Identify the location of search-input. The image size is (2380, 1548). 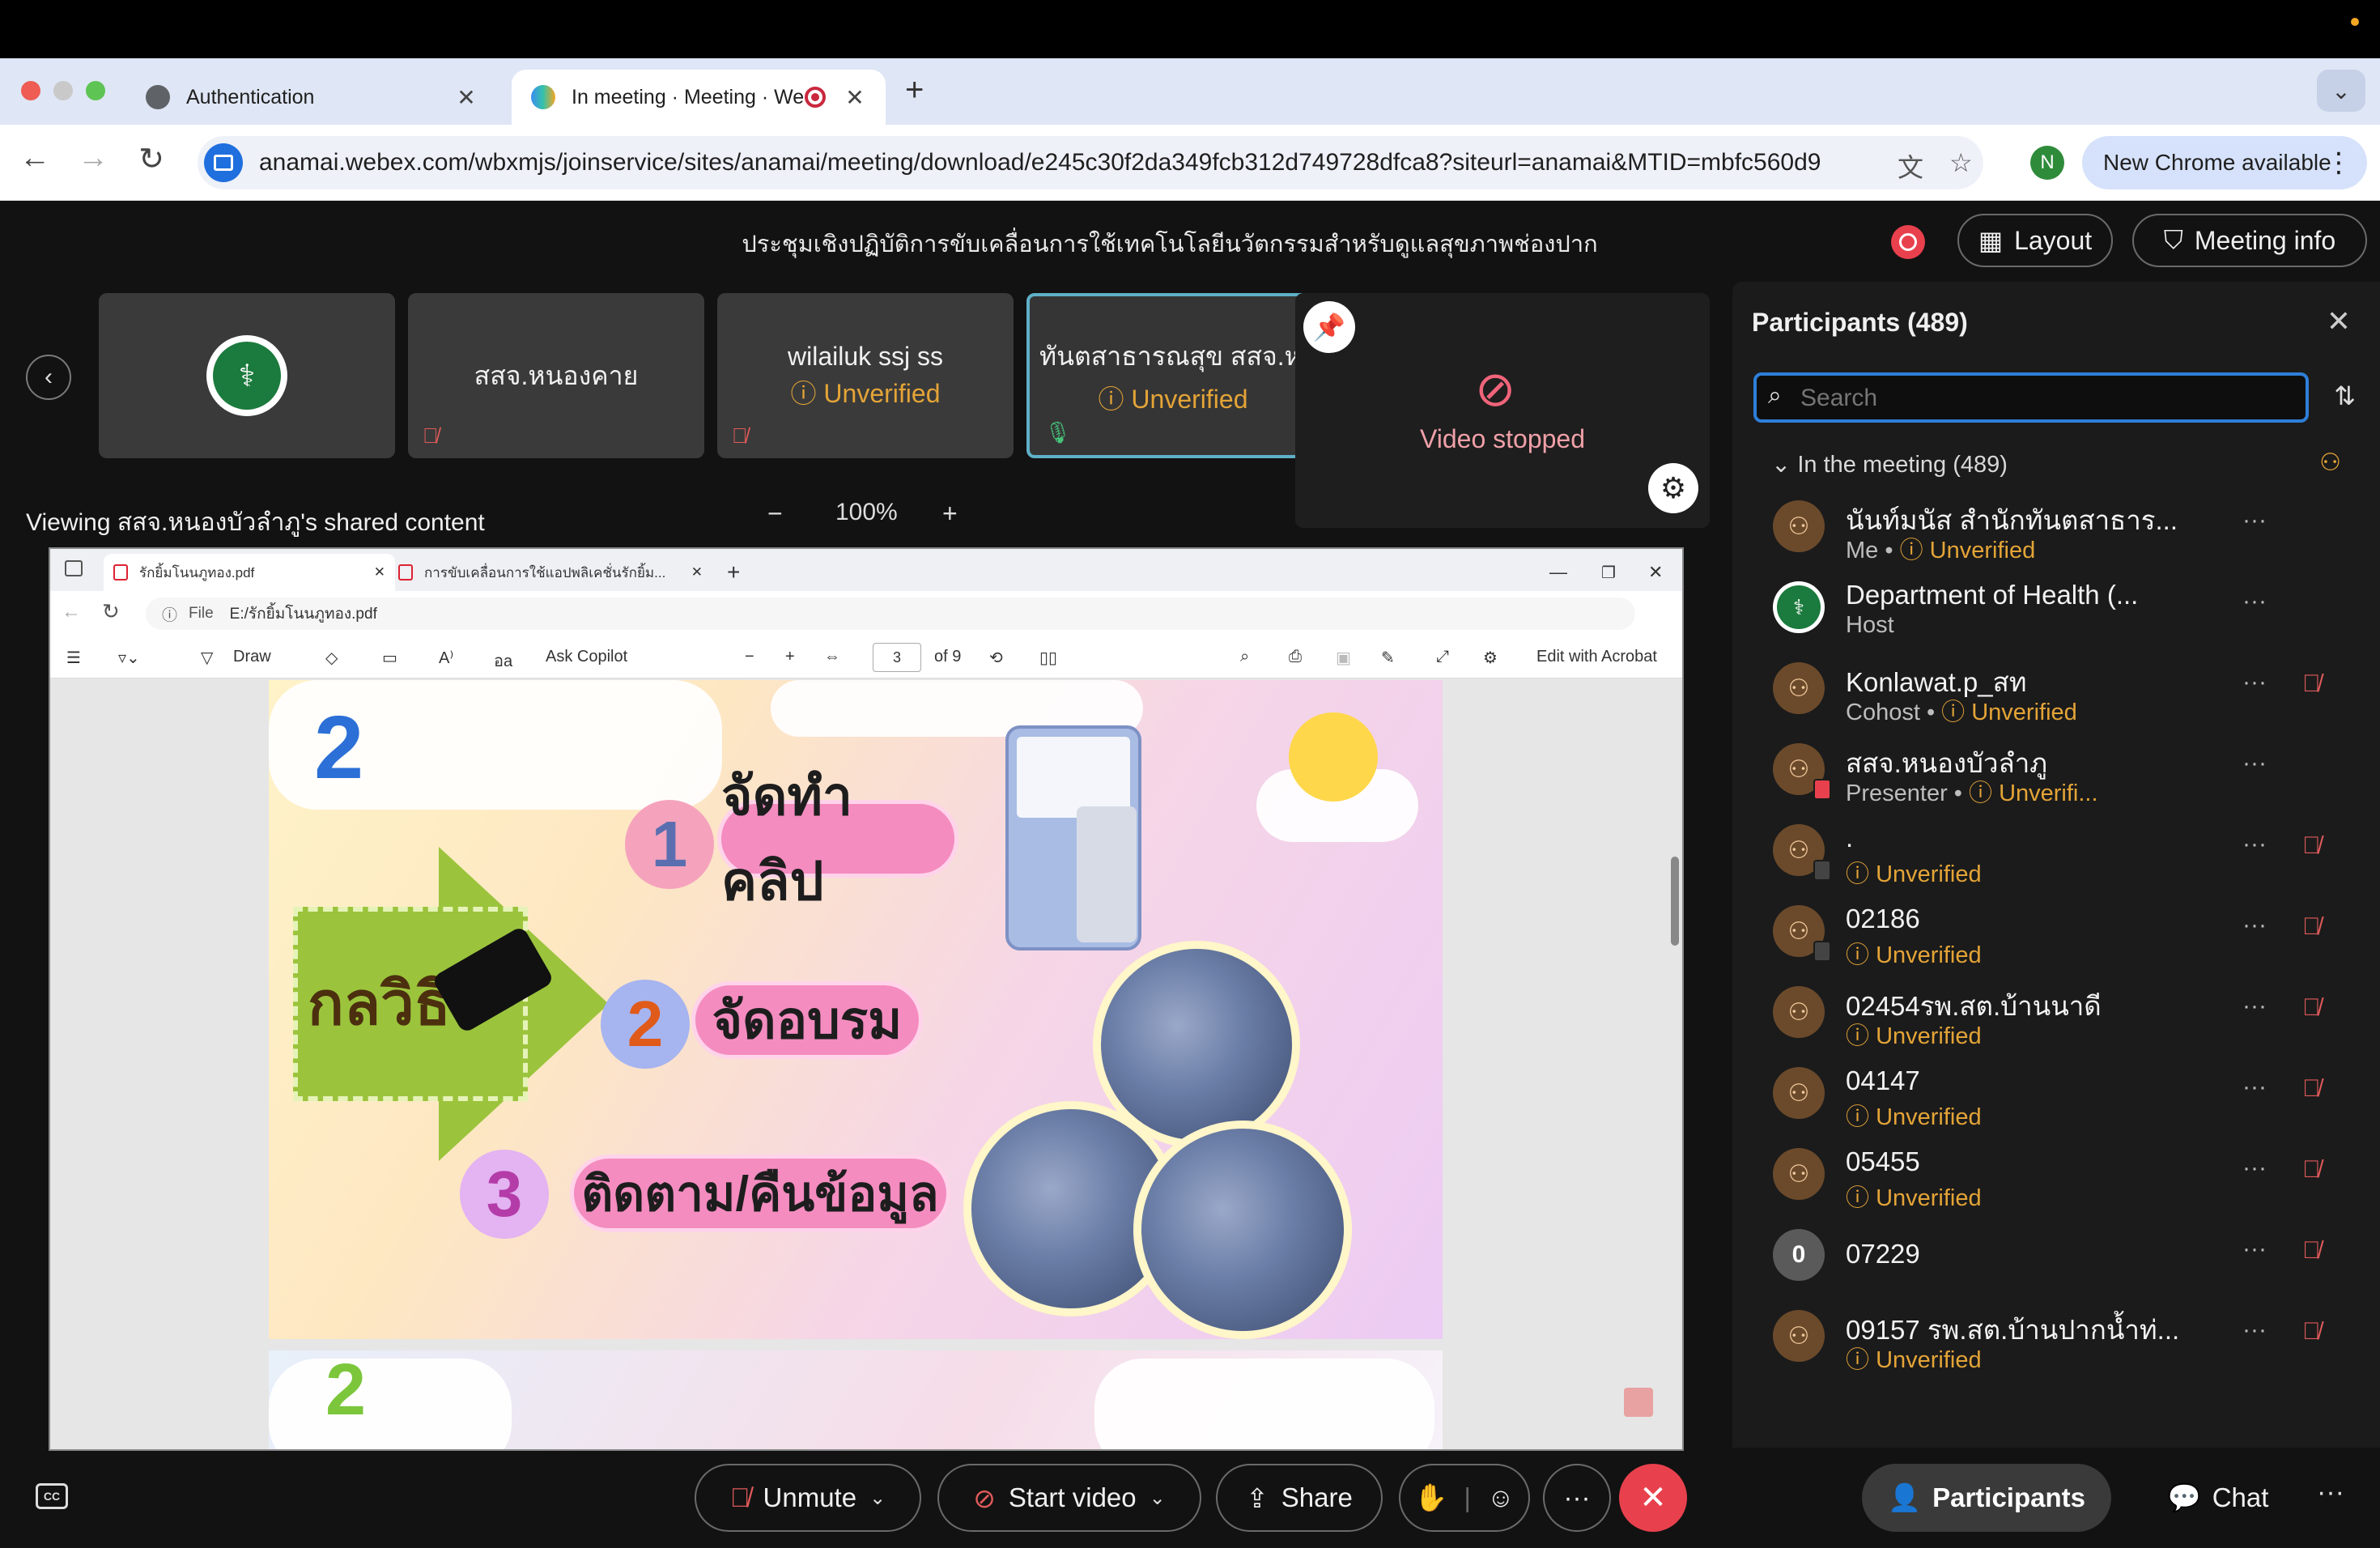
(2043, 398).